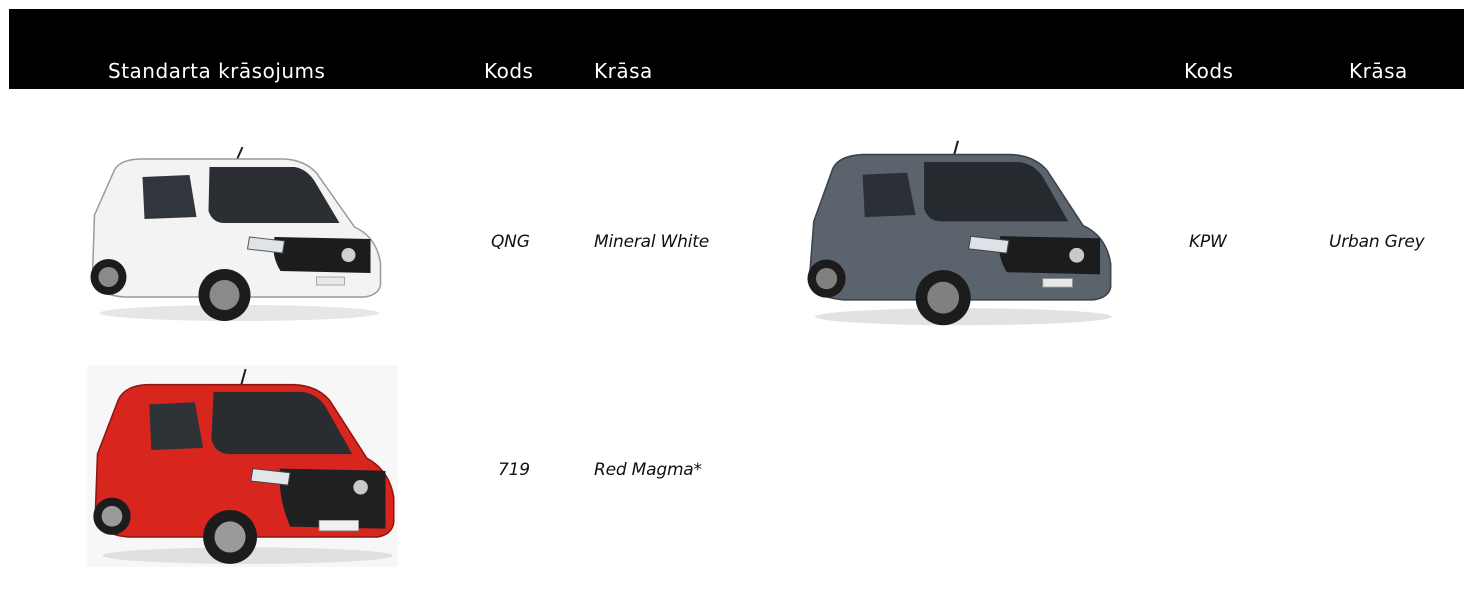 The width and height of the screenshot is (1464, 595). Describe the element at coordinates (623, 71) in the screenshot. I see `color-column-header-left: Krāsa` at that location.